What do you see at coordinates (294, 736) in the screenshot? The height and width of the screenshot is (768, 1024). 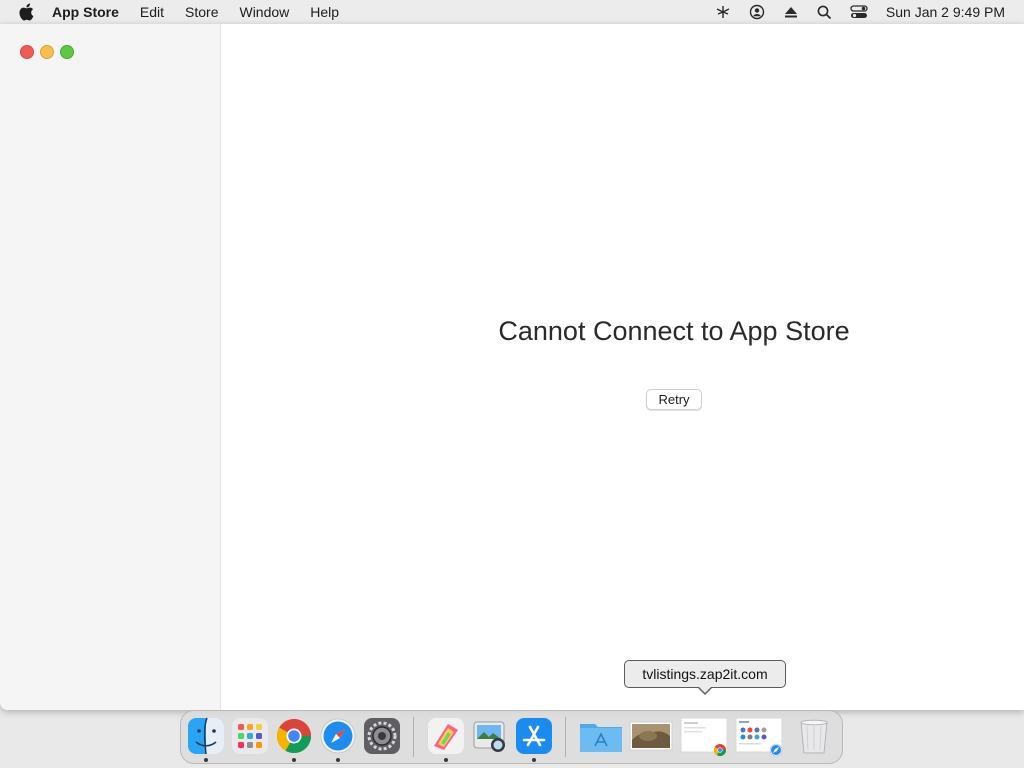 I see `chrome-icon` at bounding box center [294, 736].